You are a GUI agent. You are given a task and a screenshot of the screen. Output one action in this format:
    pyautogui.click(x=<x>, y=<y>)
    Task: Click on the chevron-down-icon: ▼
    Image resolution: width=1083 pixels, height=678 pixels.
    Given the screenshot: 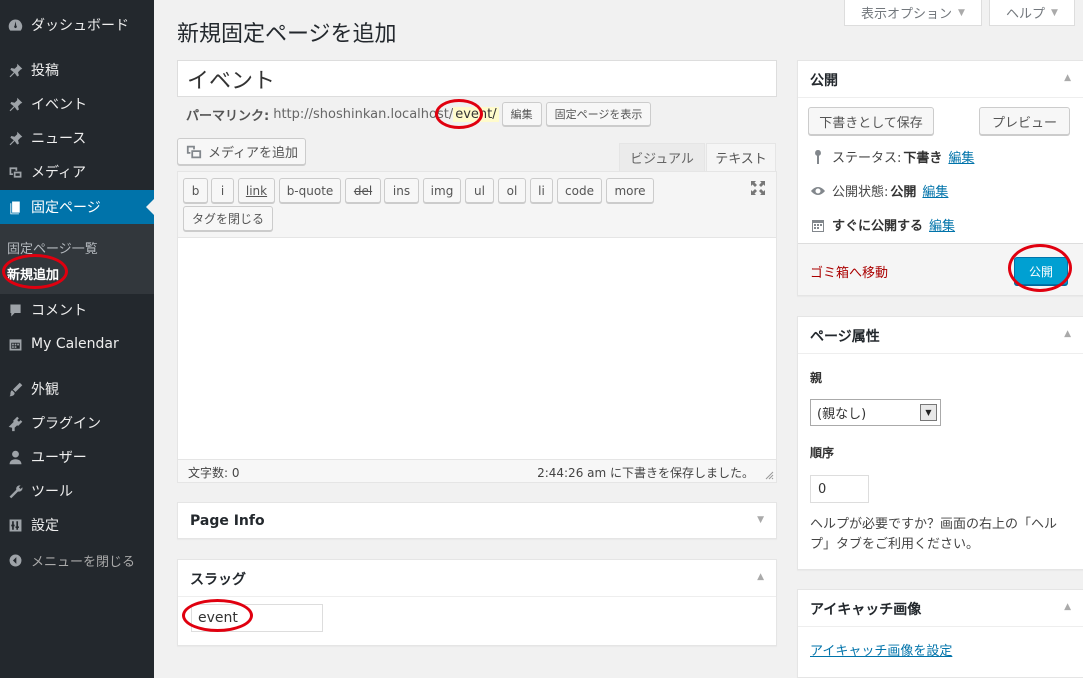 What is the action you would take?
    pyautogui.click(x=928, y=412)
    